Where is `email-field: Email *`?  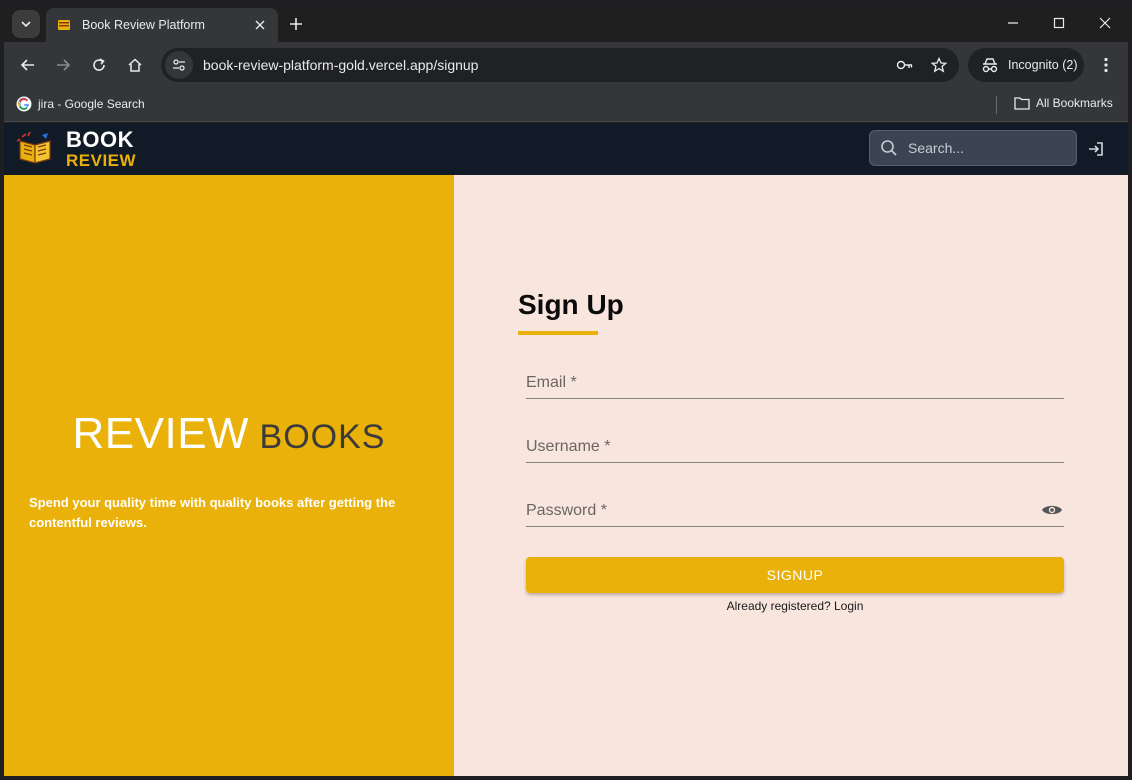
email-field: Email * is located at coordinates (795, 382).